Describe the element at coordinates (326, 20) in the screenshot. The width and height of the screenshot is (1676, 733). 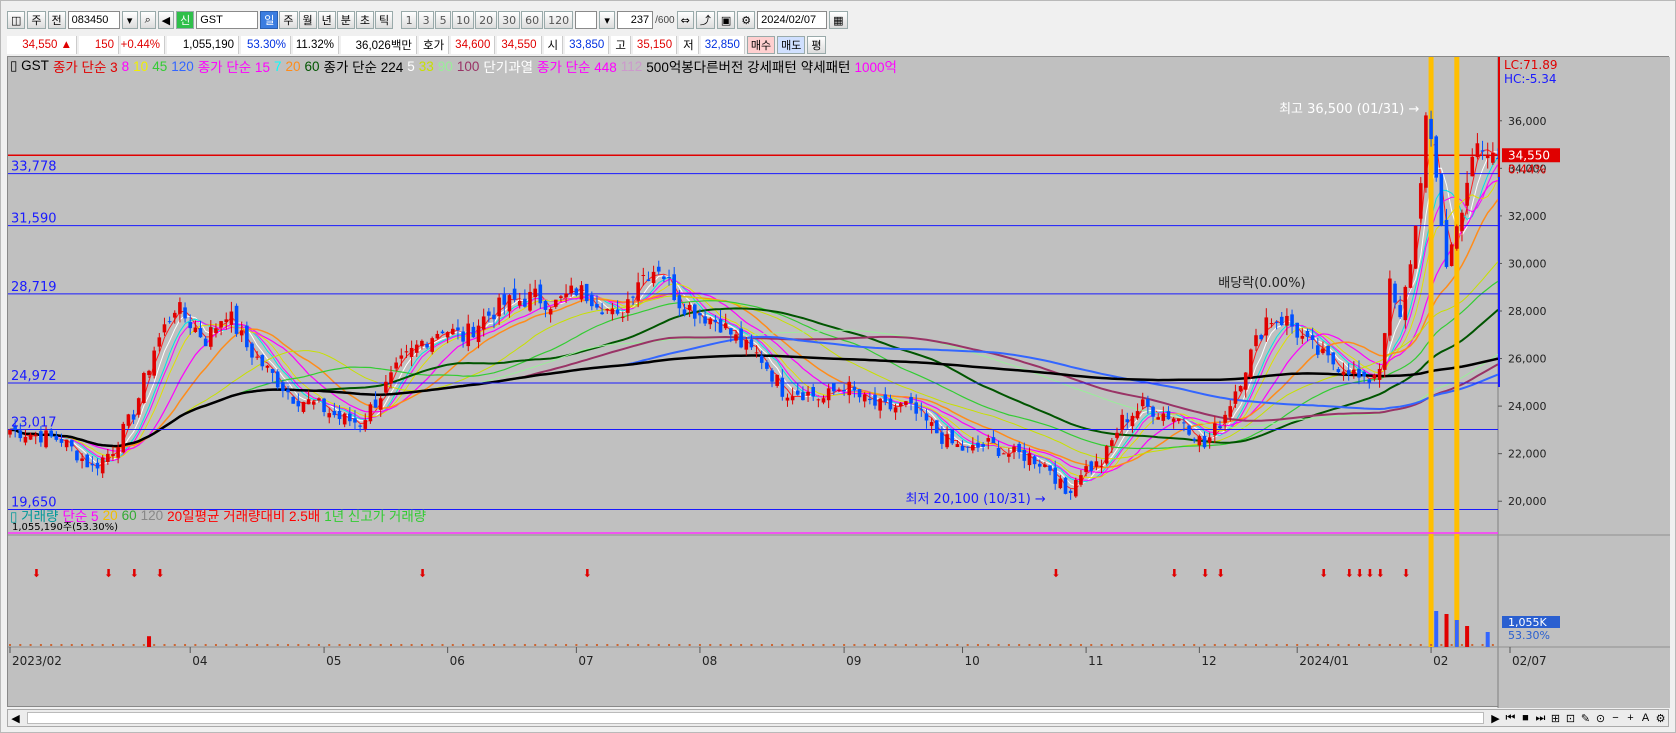
I see `period-tab-3: 년` at that location.